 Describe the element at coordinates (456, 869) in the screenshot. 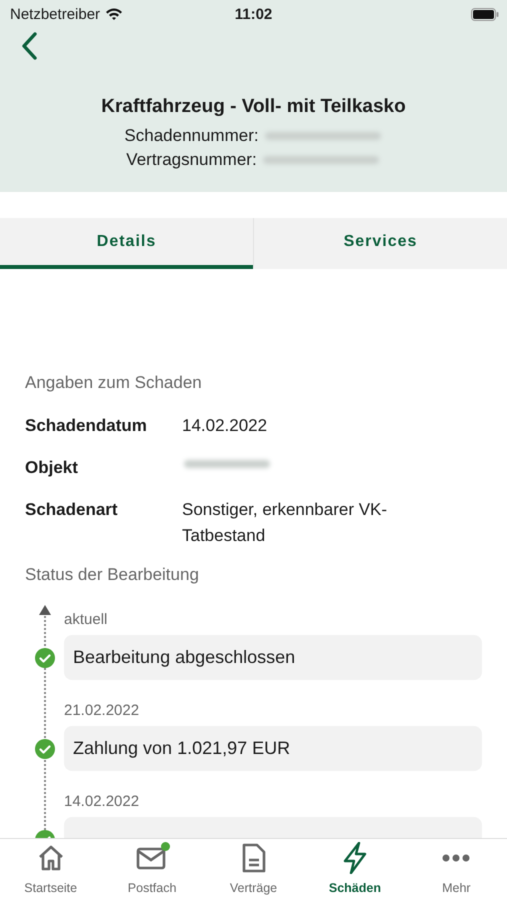

I see `nav-tab: Mehr` at that location.